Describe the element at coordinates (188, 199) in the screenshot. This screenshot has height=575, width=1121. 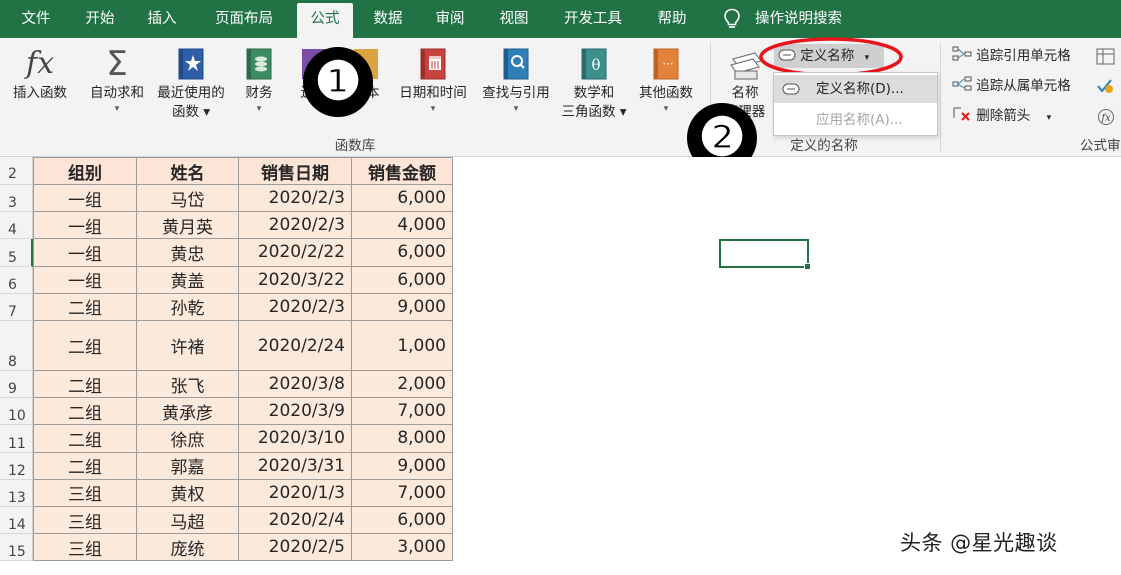
I see `table-cell-name: 马岱` at that location.